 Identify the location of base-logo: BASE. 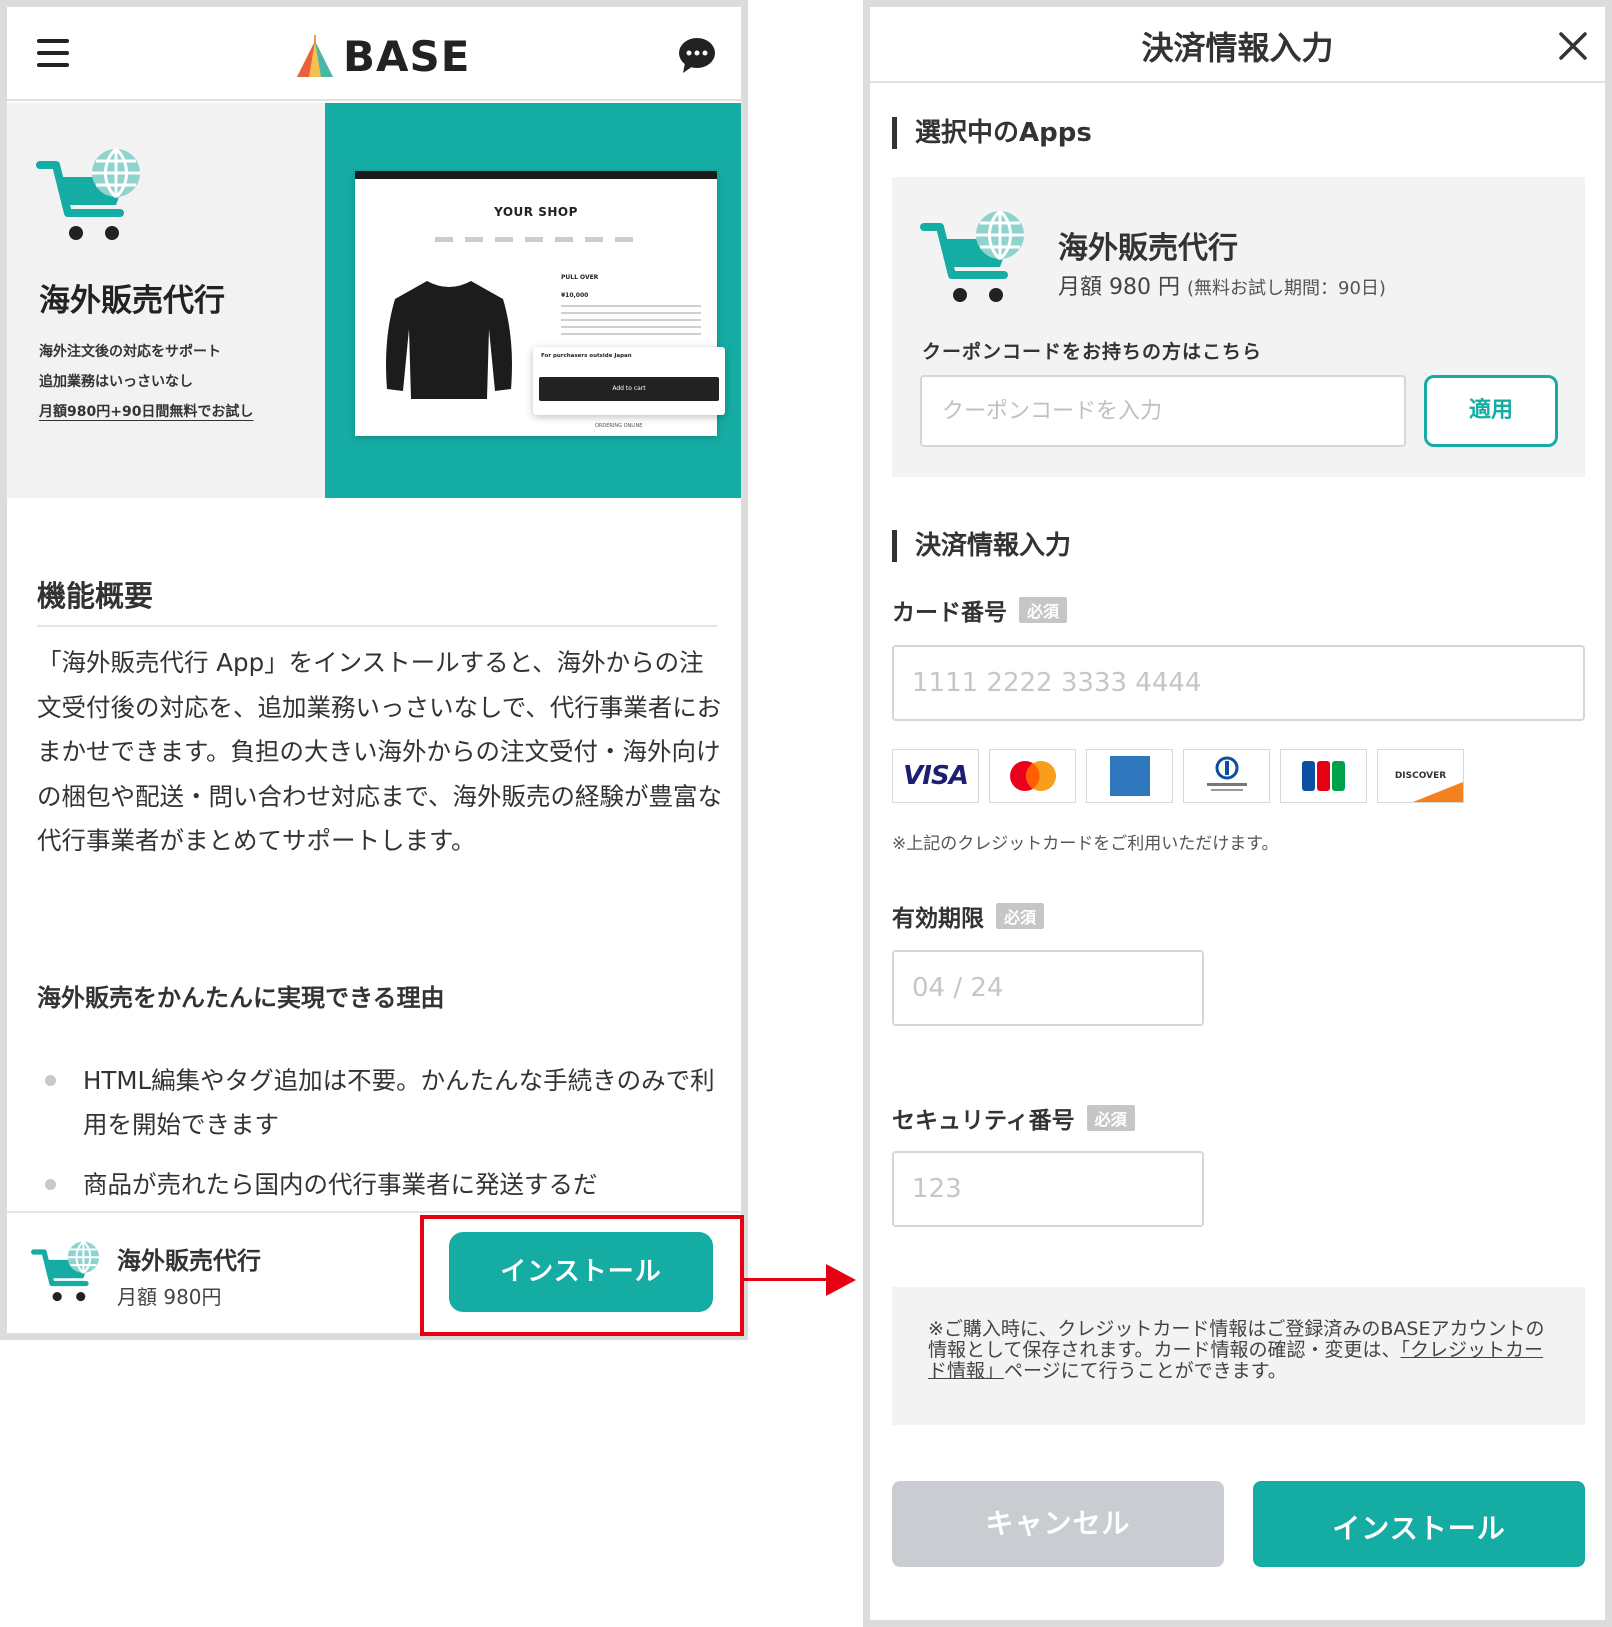
(382, 56).